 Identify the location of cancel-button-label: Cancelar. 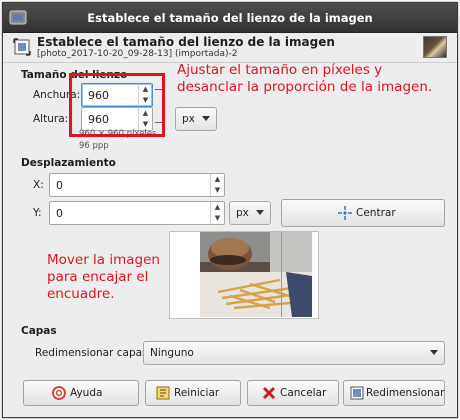
(303, 393).